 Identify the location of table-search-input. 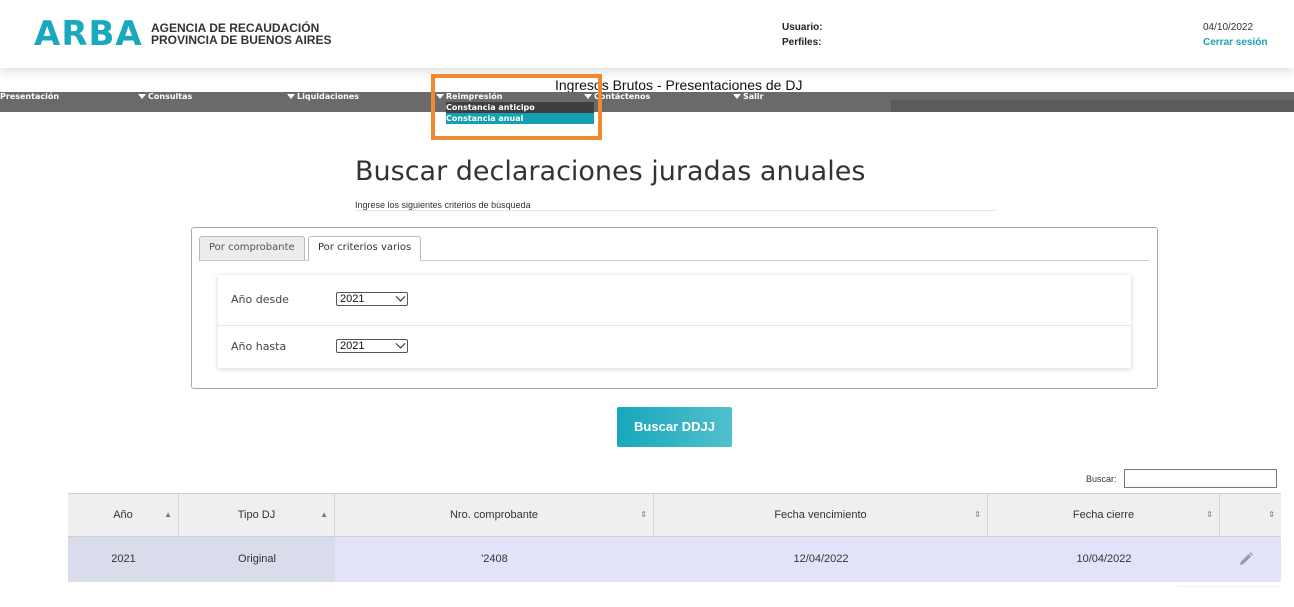
(1200, 478).